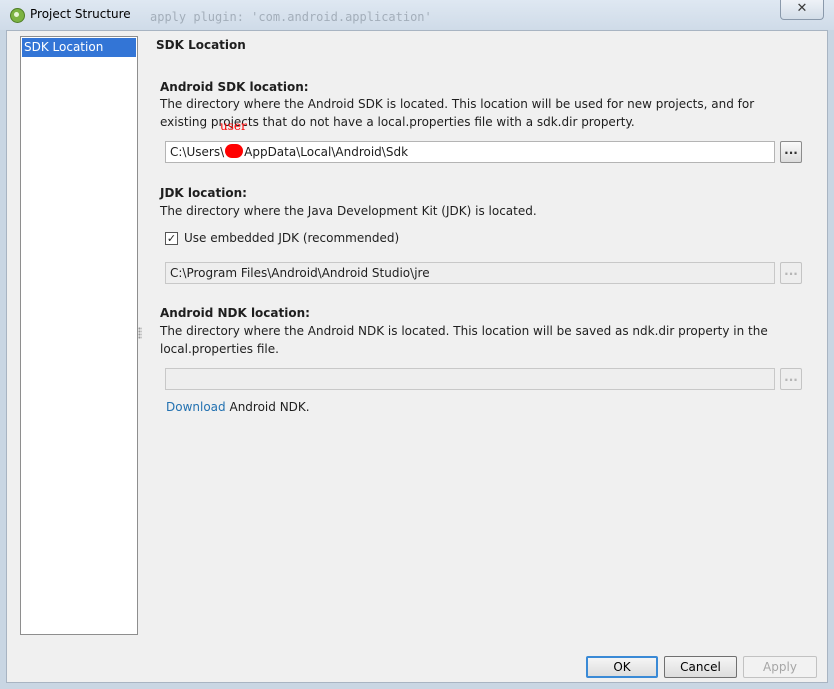  What do you see at coordinates (780, 667) in the screenshot?
I see `apply-button: Apply` at bounding box center [780, 667].